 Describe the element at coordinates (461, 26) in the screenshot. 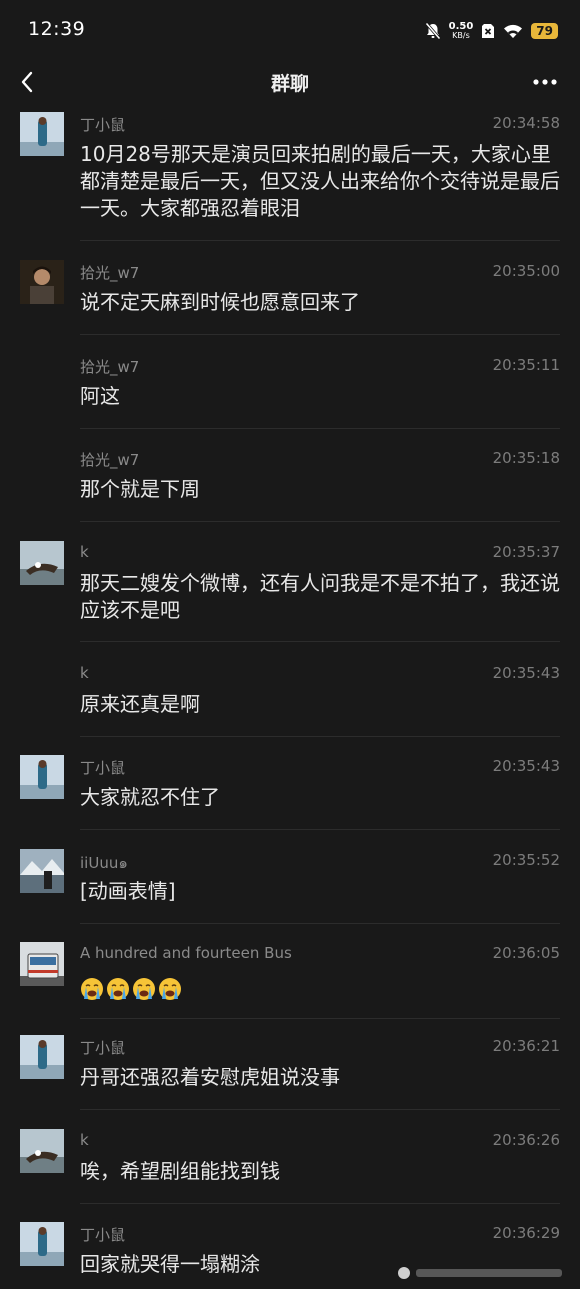

I see `network-speed-value: 0.50` at that location.